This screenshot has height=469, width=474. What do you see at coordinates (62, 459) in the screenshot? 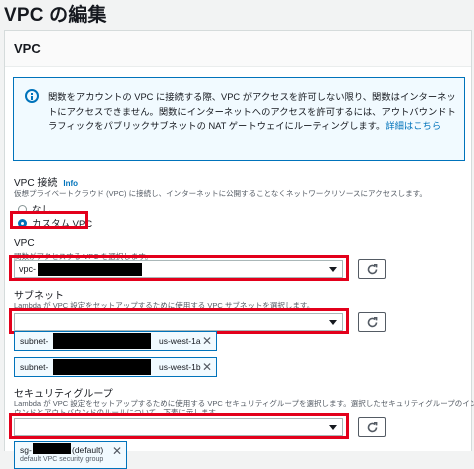
I see `security-group-subtitle: default VPC security group` at bounding box center [62, 459].